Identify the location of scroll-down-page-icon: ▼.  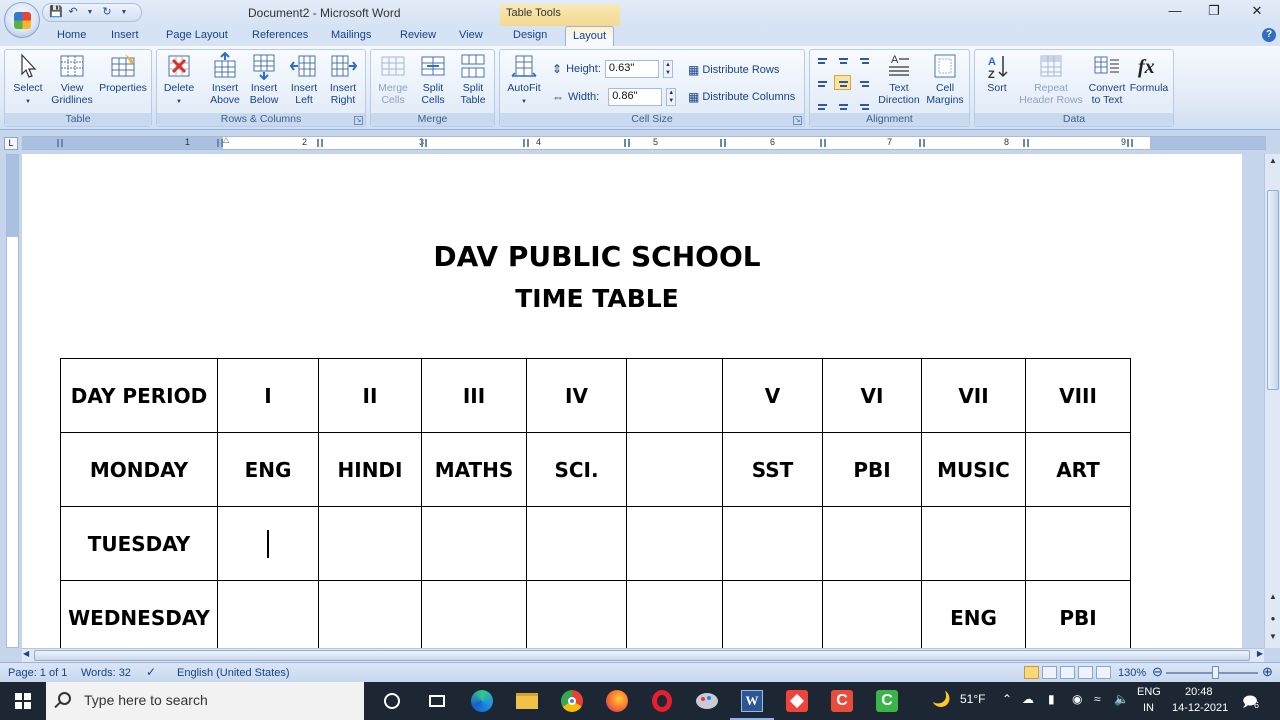
(1273, 638).